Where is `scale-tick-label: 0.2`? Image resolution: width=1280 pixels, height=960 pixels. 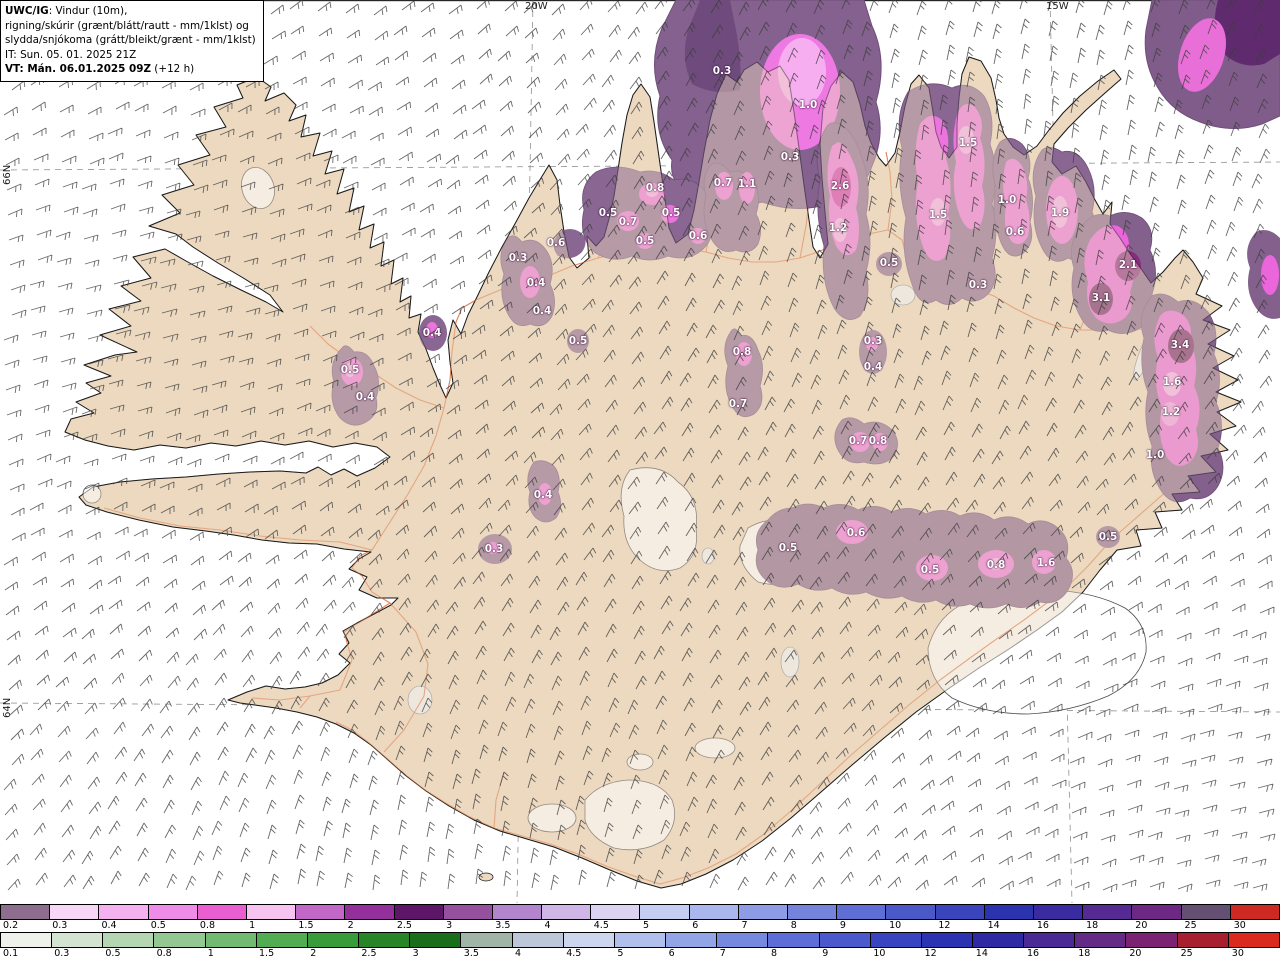 scale-tick-label: 0.2 is located at coordinates (11, 925).